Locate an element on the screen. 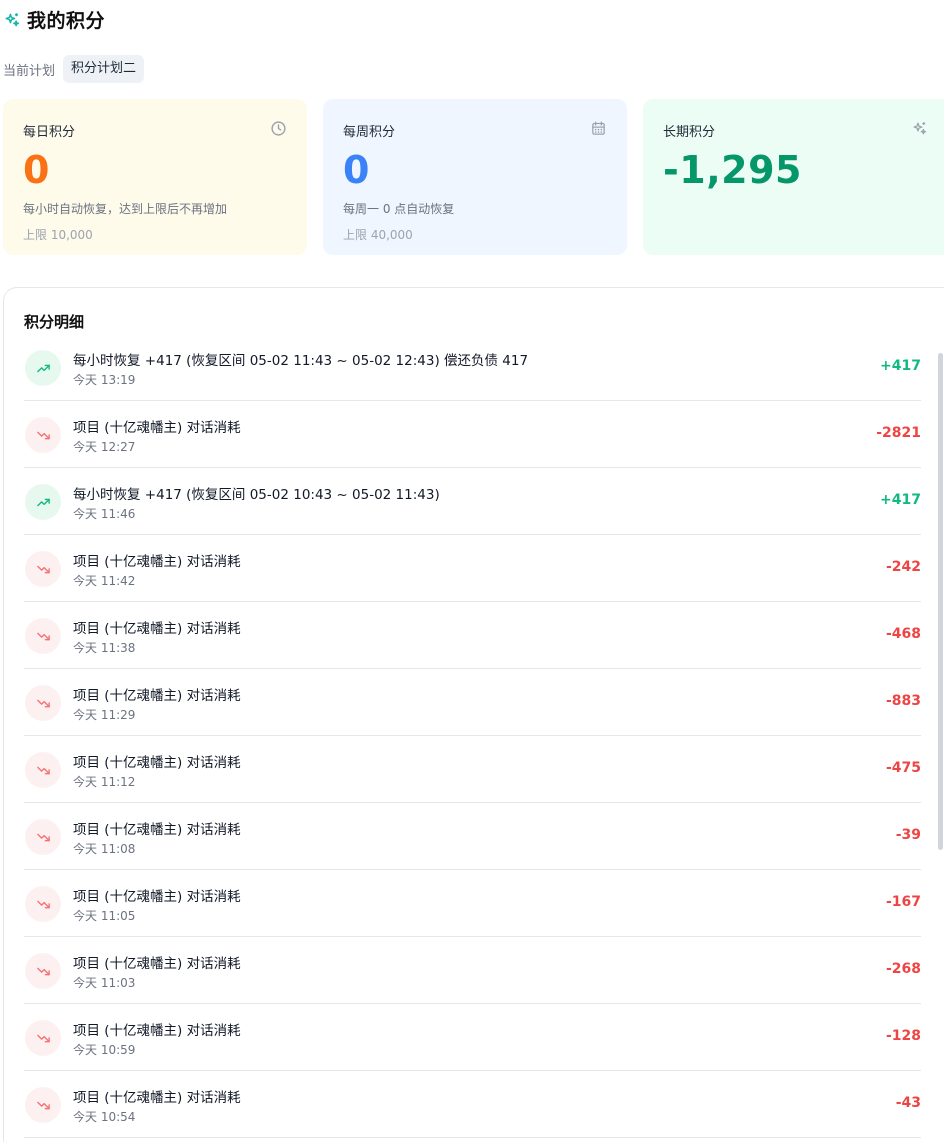 This screenshot has width=944, height=1142. long-term-points-value: -1,295 is located at coordinates (732, 170).